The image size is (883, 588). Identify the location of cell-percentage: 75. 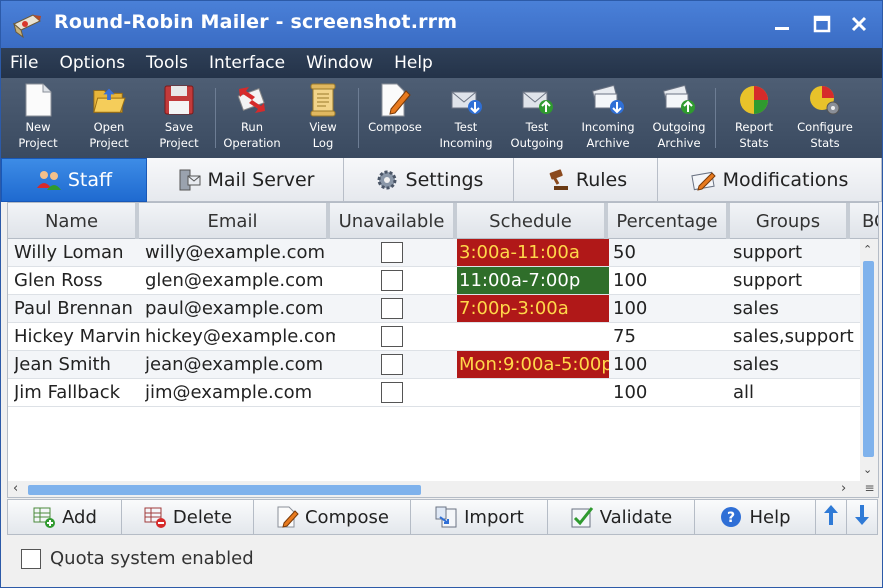
(624, 336).